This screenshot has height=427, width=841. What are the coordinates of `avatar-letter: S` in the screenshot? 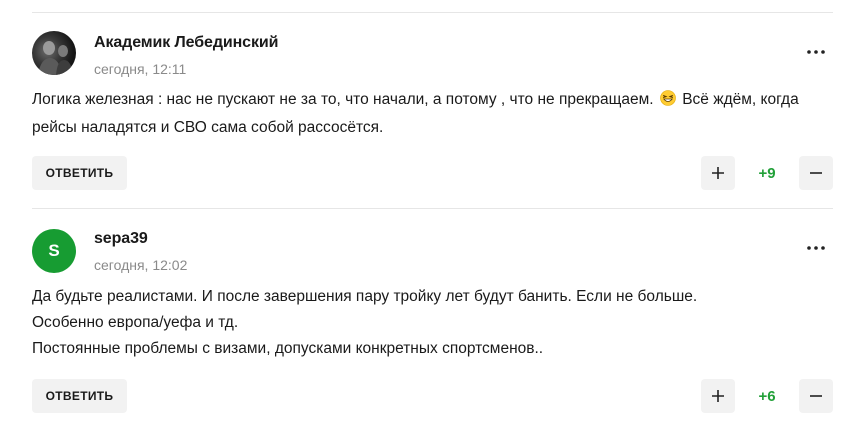 It's located at (54, 250).